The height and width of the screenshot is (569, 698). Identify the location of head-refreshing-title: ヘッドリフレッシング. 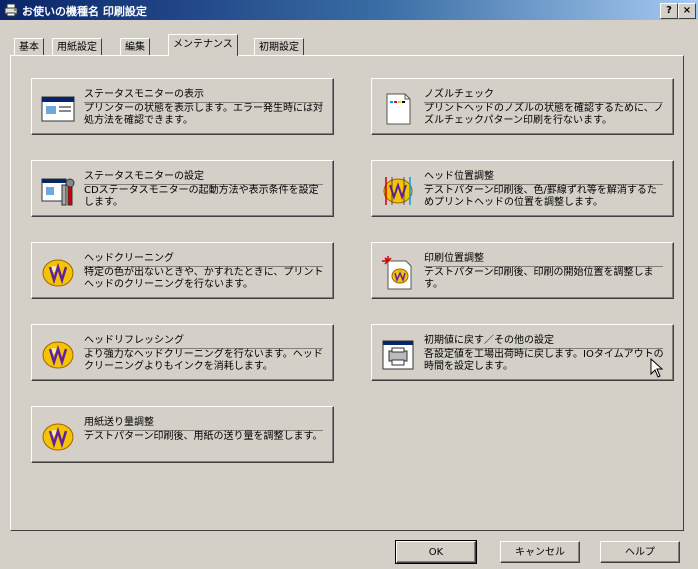
(203, 340).